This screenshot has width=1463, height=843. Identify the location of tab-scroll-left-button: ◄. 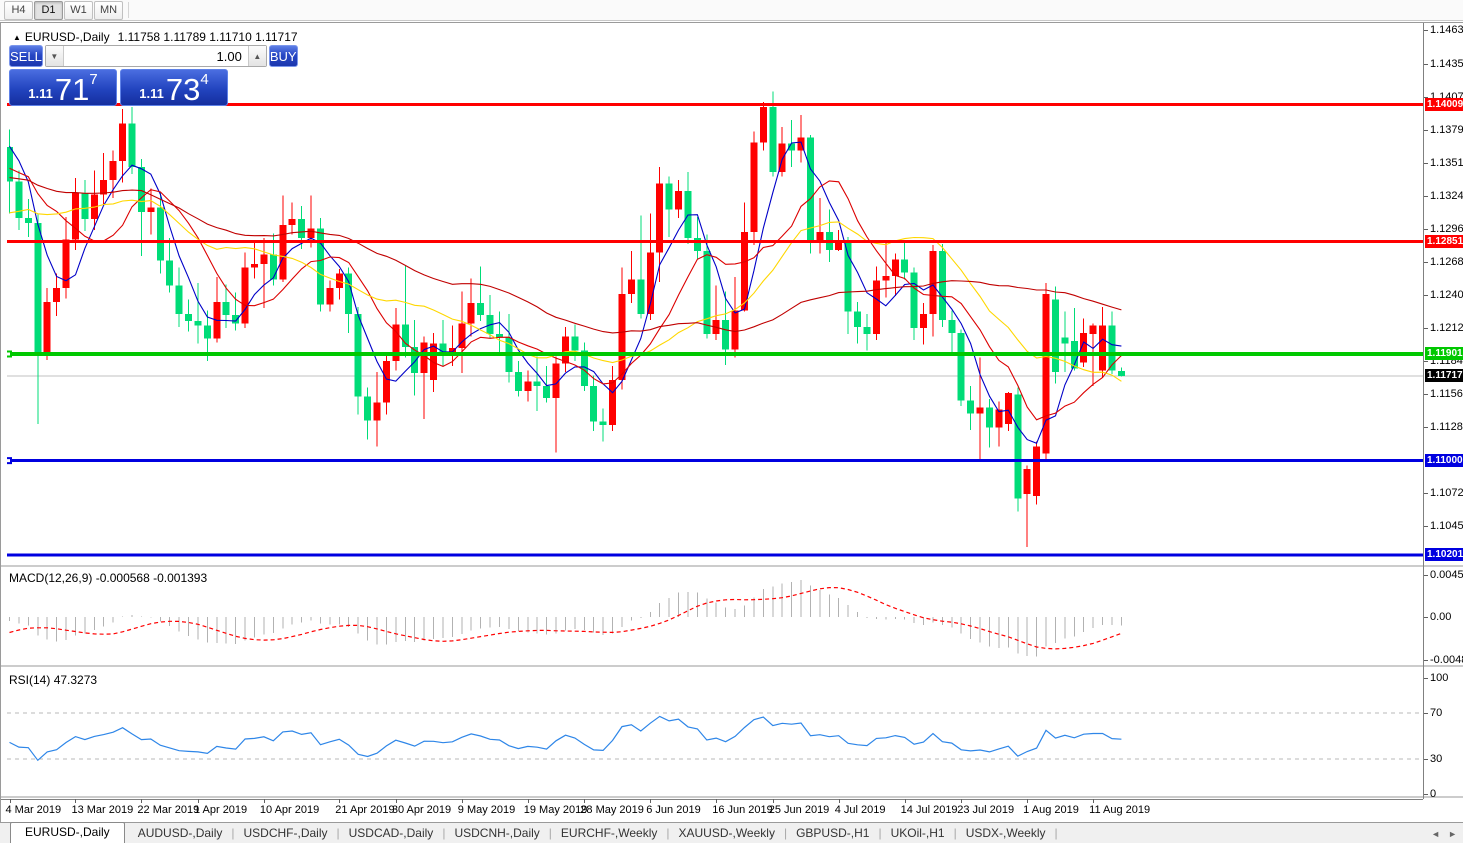
(1435, 834).